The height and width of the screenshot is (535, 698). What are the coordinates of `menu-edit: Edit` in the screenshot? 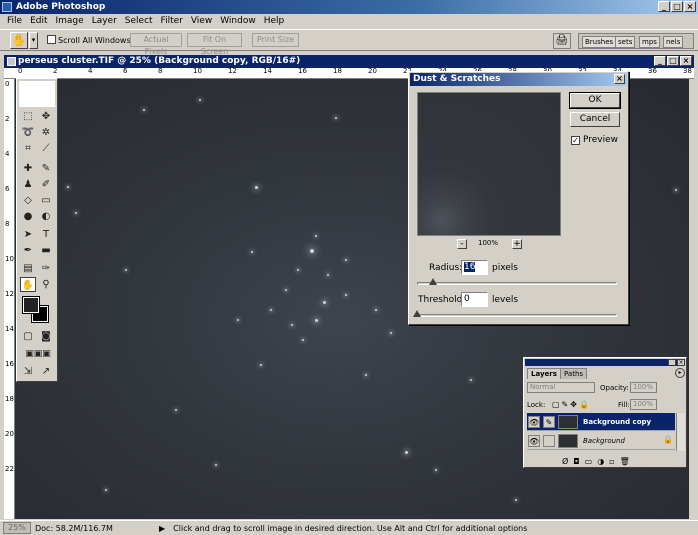 It's located at (38, 21).